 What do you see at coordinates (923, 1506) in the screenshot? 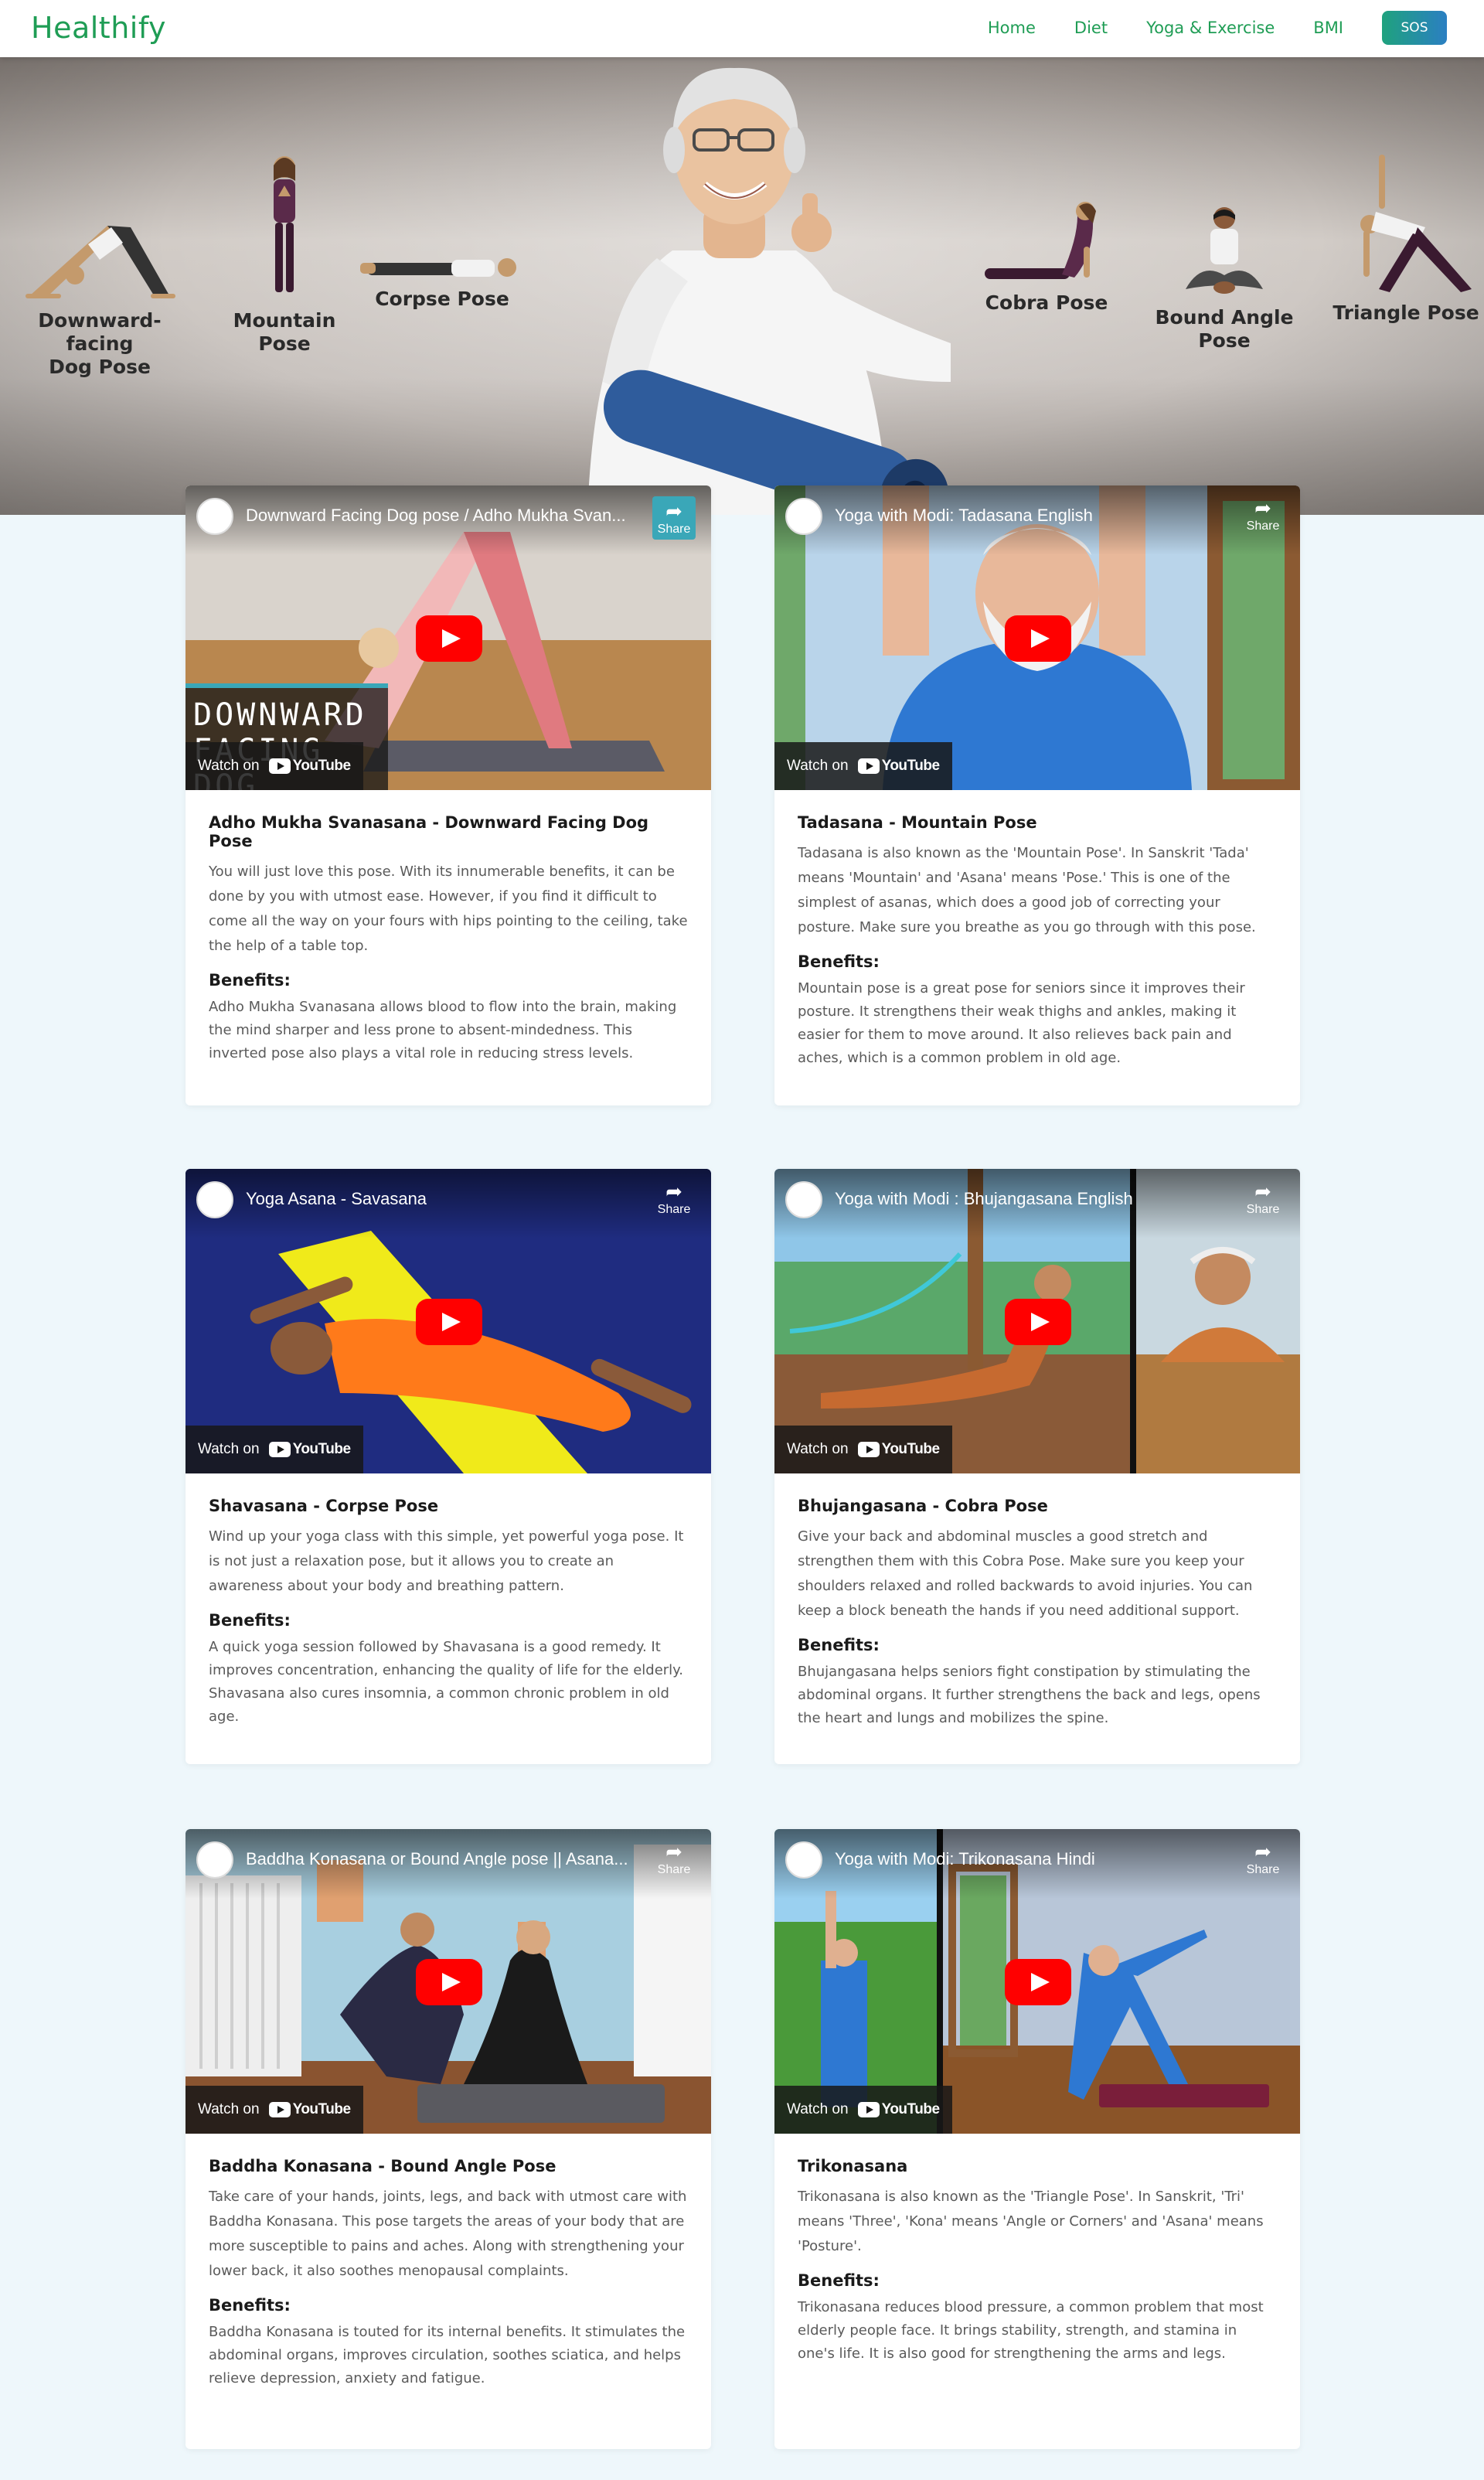
I see `card-title: Bhujangasana - Cobra Pose` at bounding box center [923, 1506].